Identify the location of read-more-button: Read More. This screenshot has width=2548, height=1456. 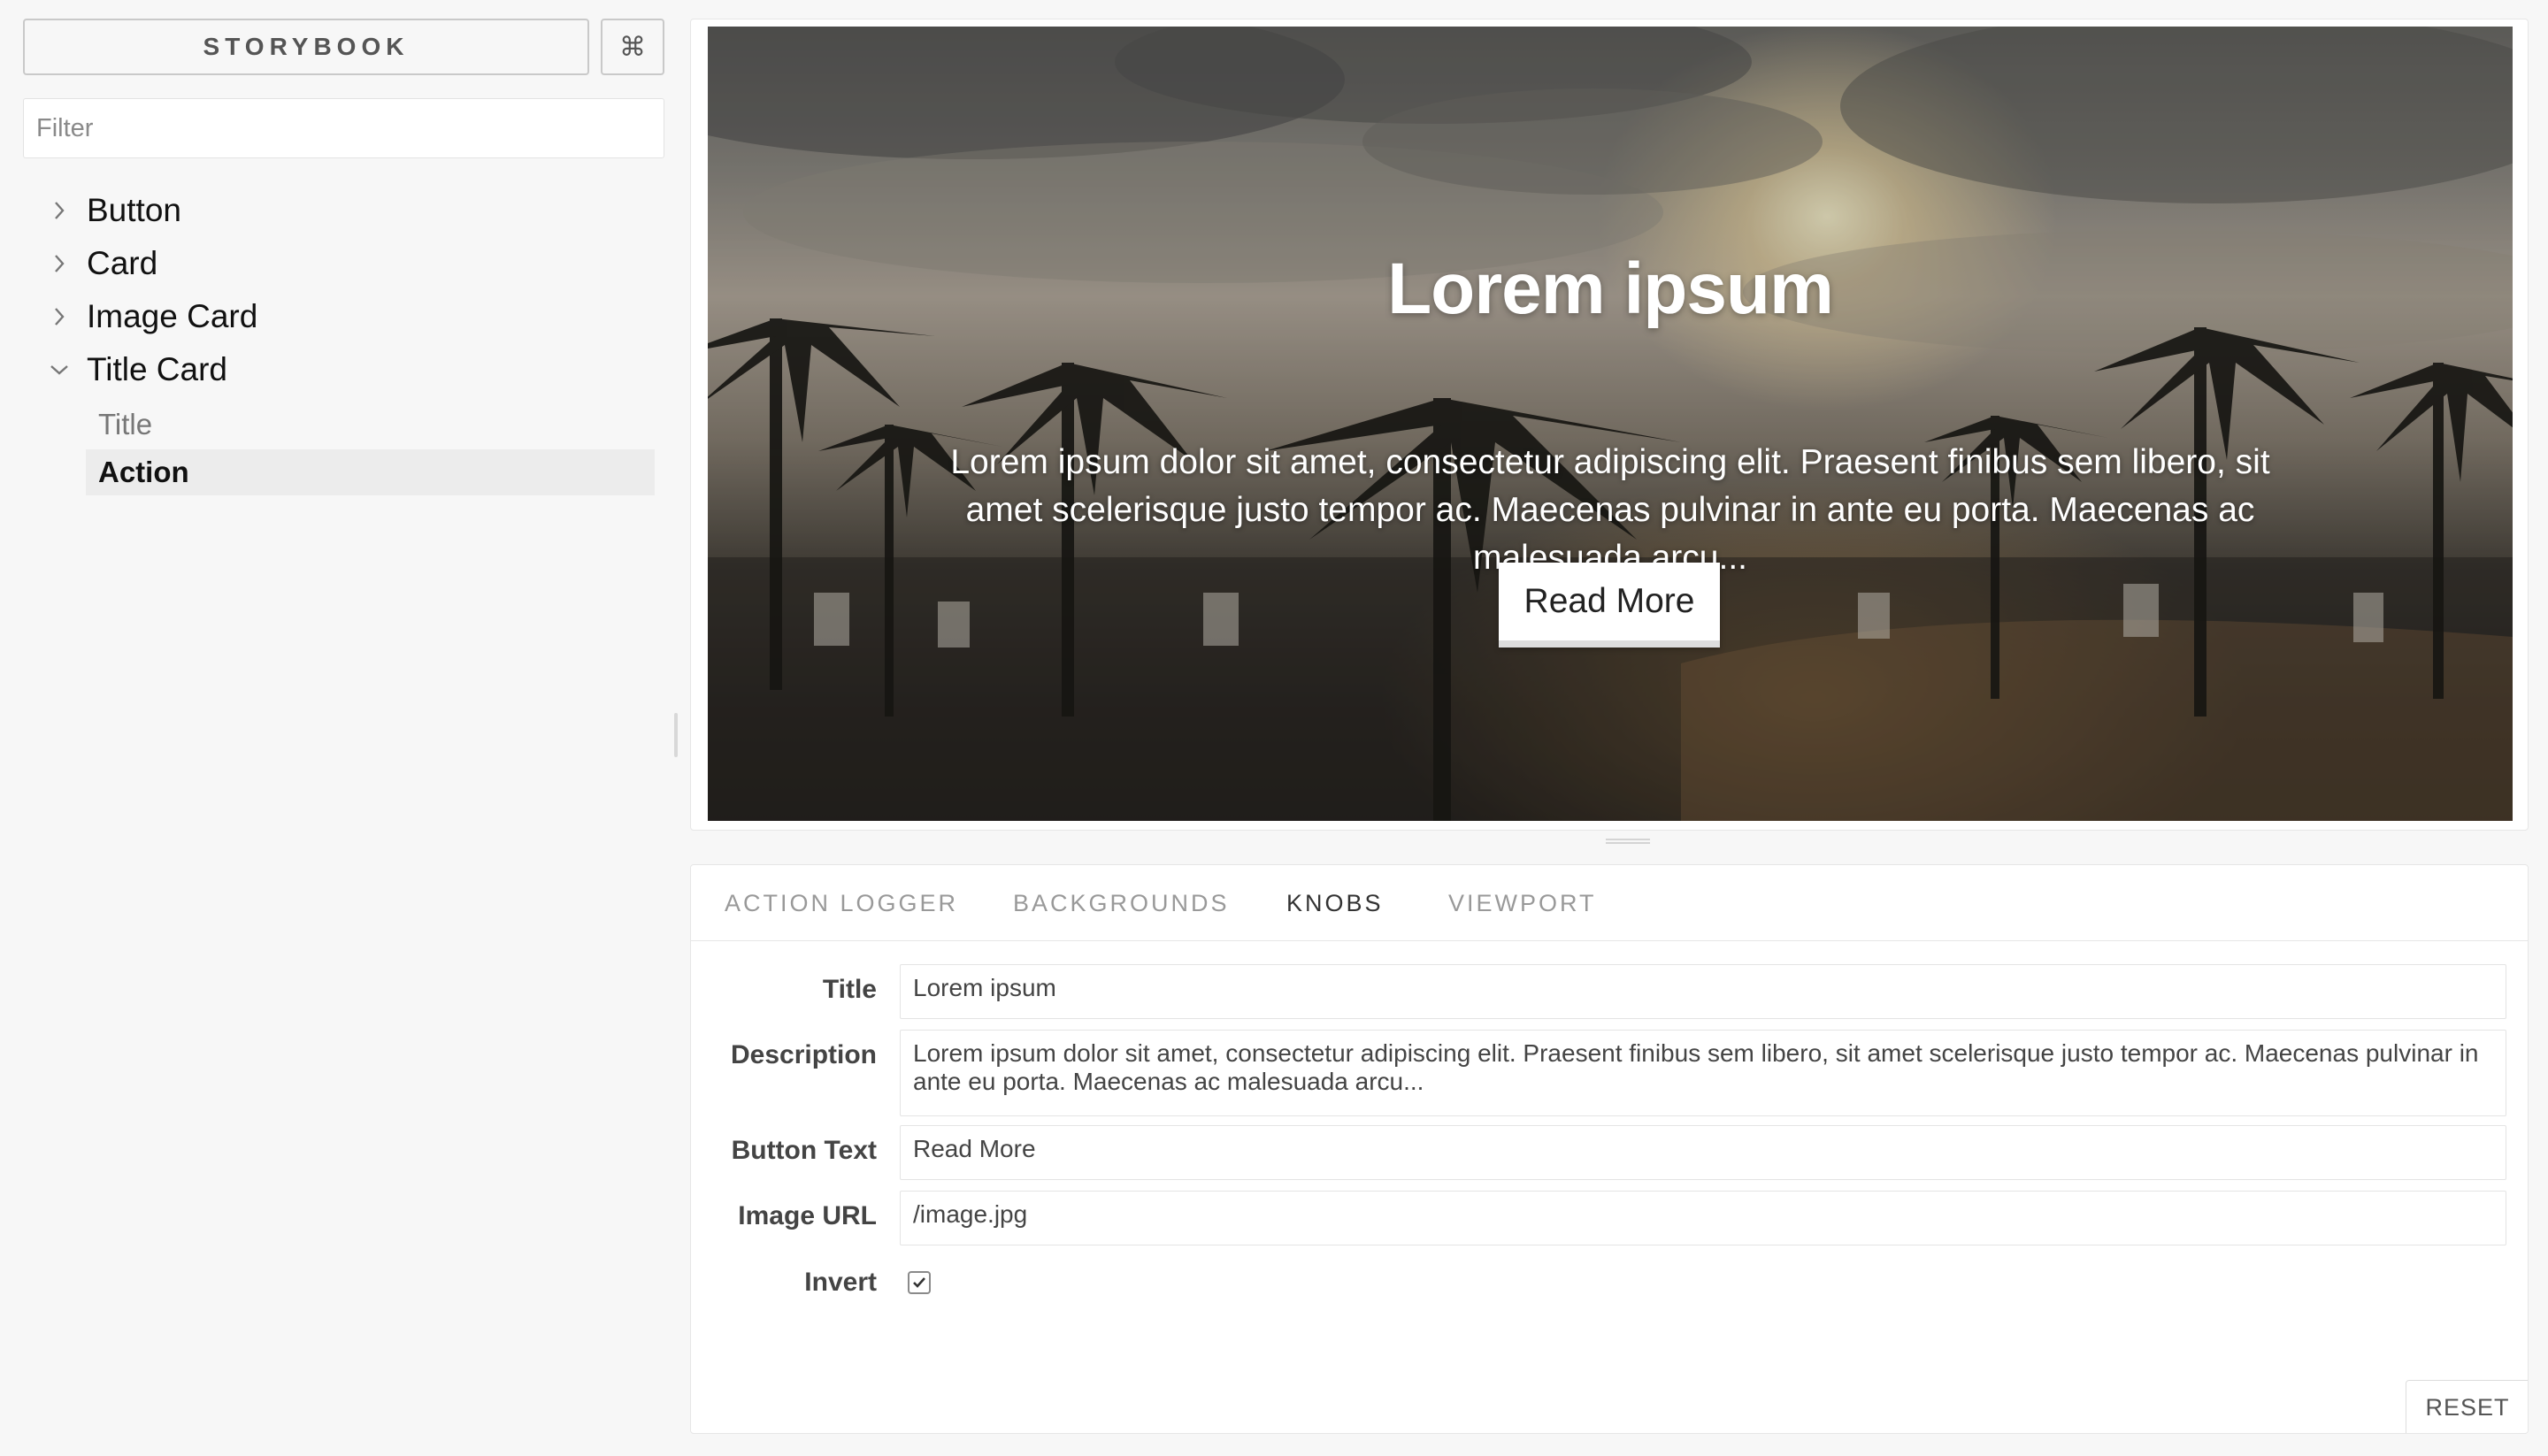
(1609, 605).